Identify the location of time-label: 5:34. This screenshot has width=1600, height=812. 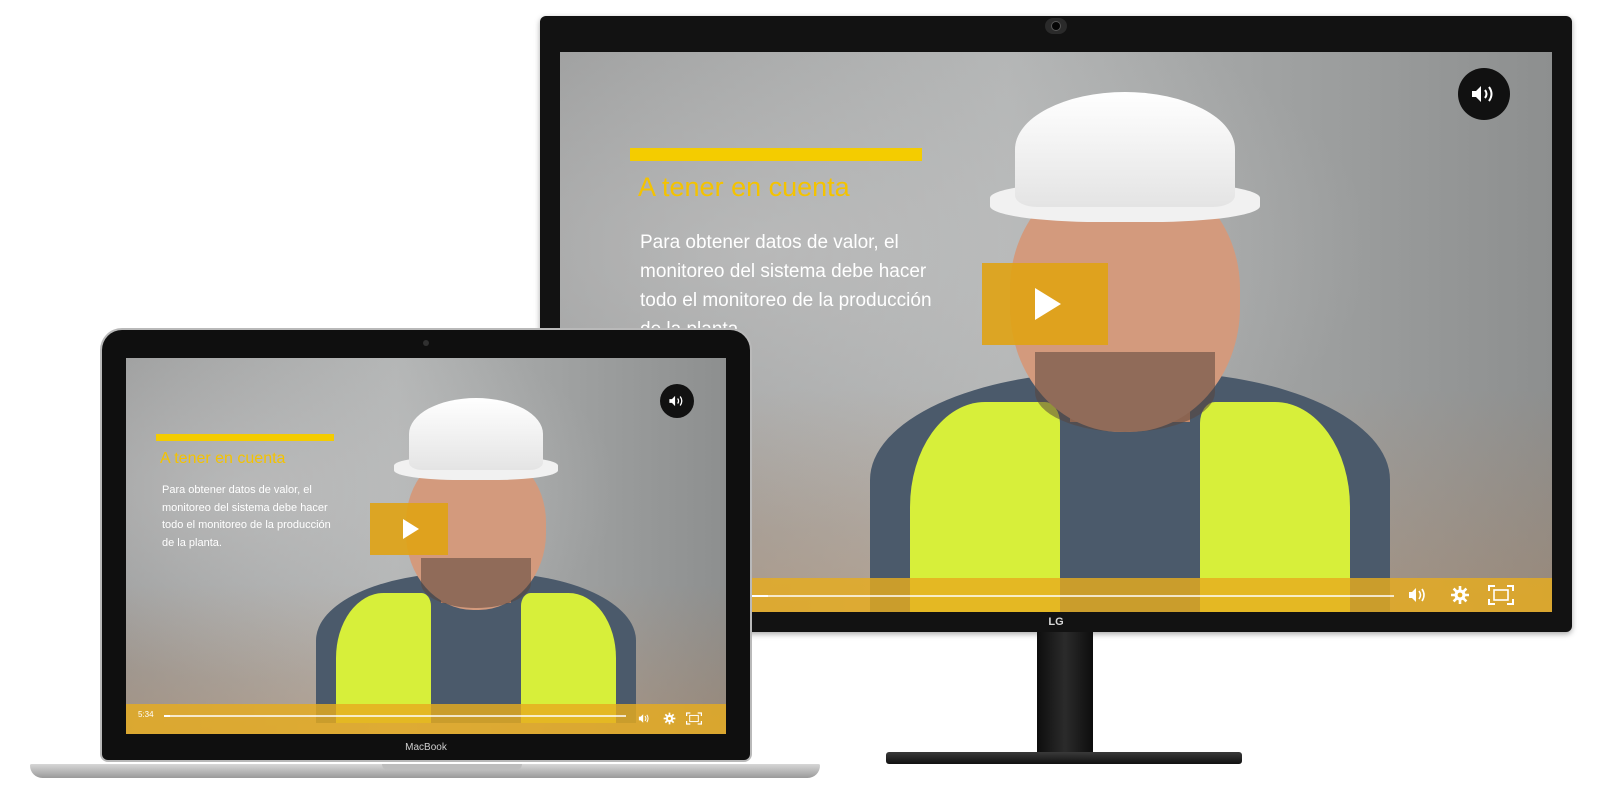
(146, 714).